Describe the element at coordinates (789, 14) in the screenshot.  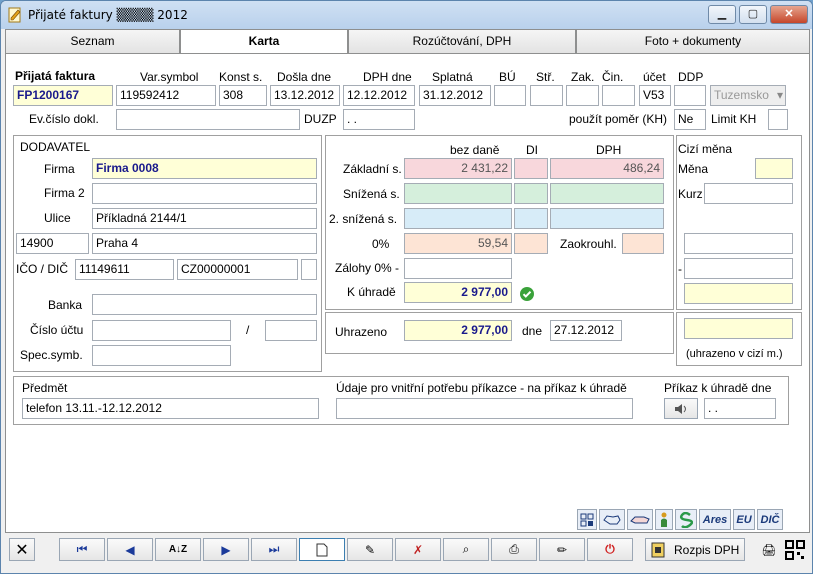
I see `close-button: ✕` at that location.